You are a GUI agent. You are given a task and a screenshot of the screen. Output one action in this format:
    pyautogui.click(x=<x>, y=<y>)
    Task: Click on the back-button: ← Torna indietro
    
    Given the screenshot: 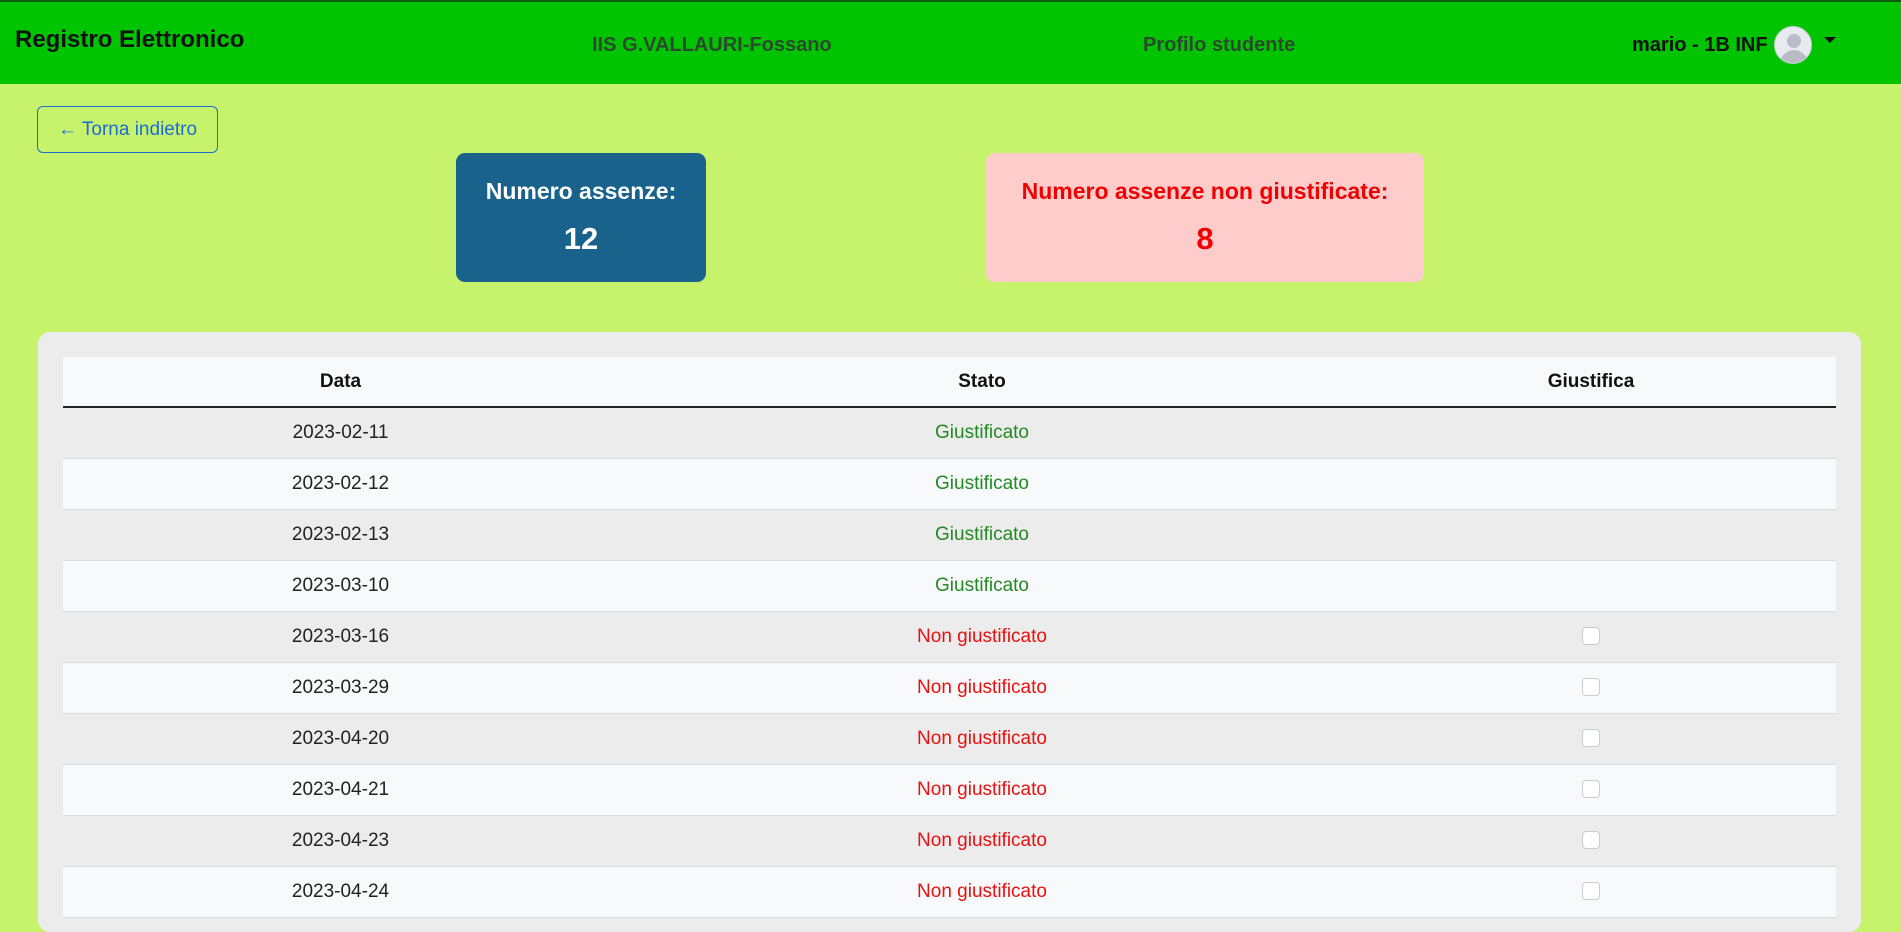 What is the action you would take?
    pyautogui.click(x=127, y=129)
    